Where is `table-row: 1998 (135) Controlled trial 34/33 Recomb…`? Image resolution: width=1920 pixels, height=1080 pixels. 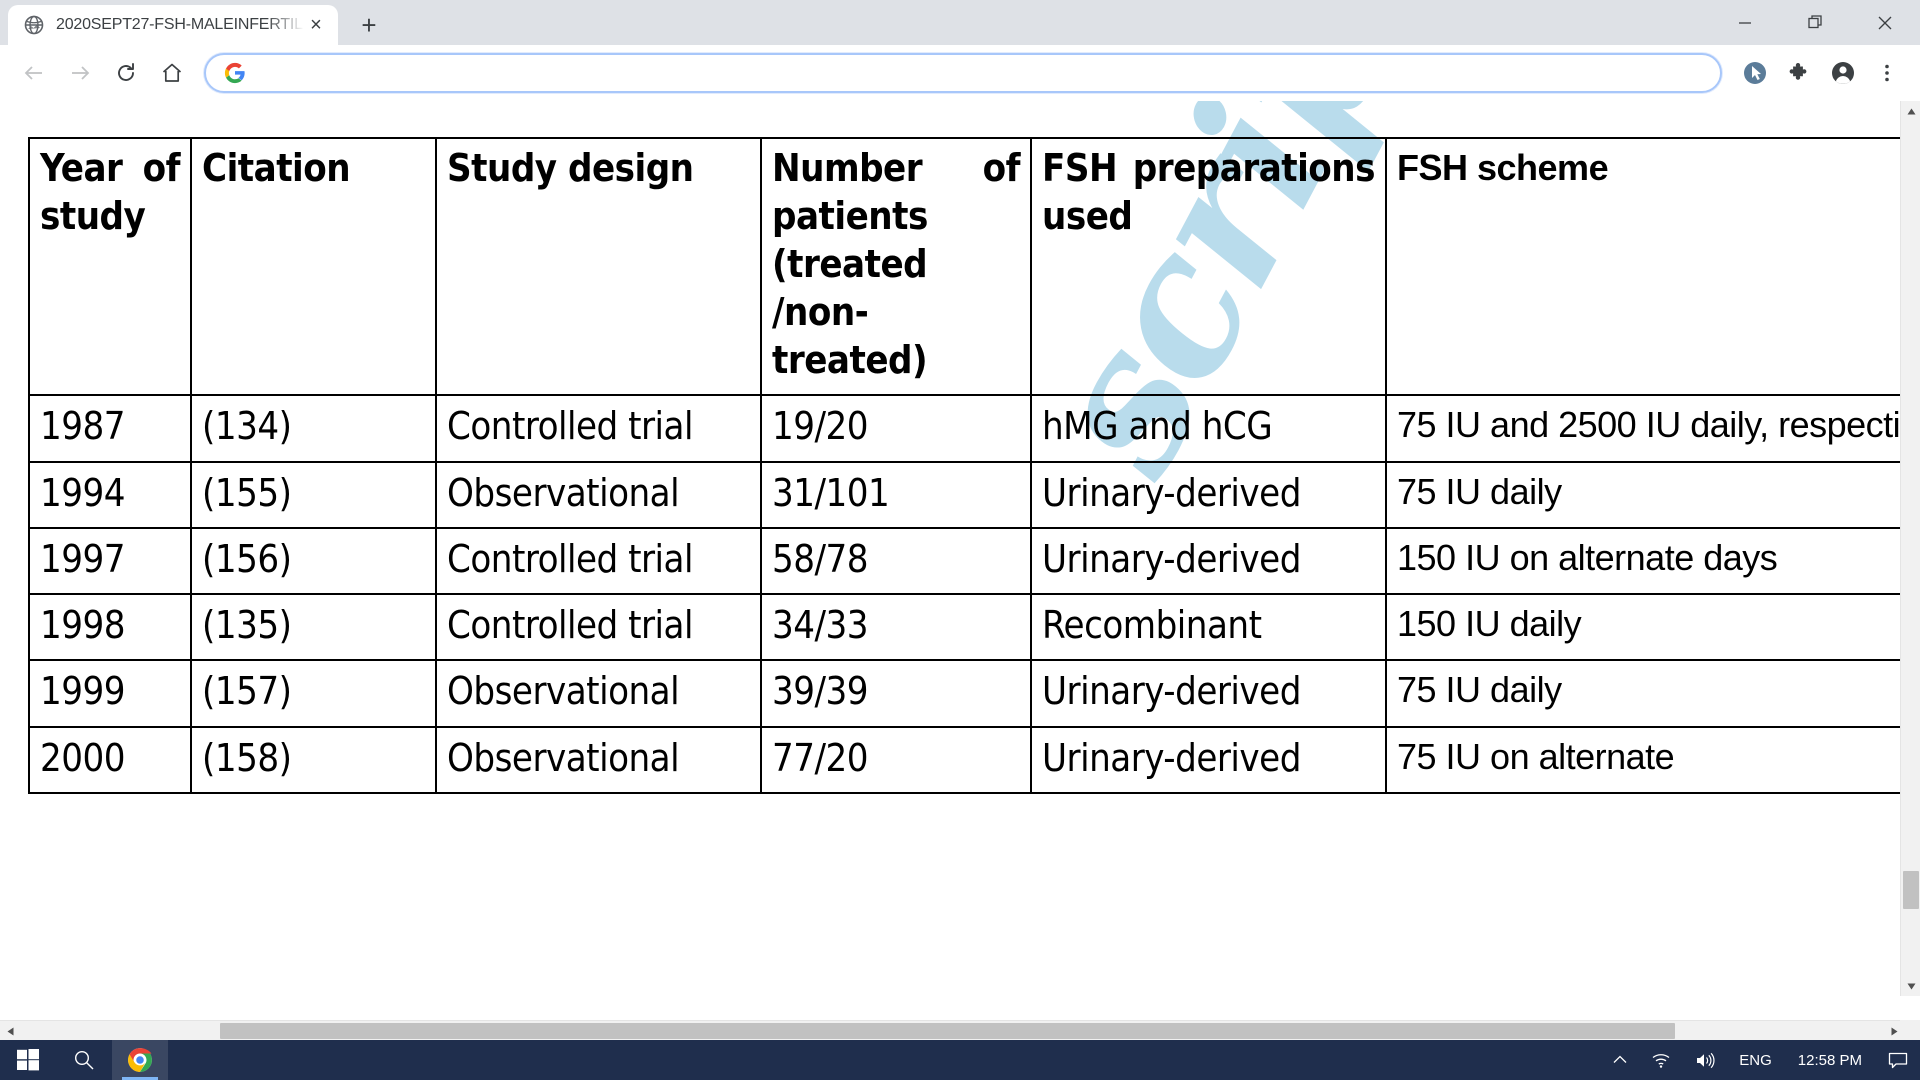 table-row: 1998 (135) Controlled trial 34/33 Recomb… is located at coordinates (966, 627).